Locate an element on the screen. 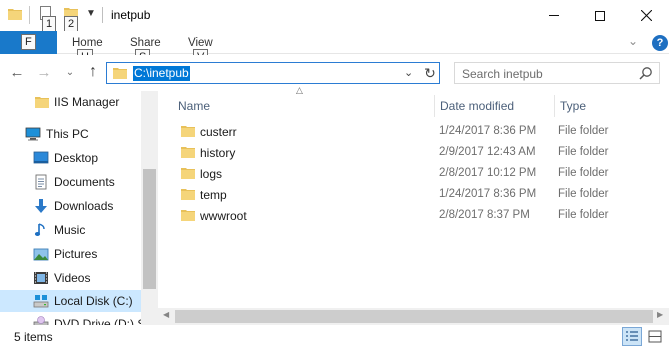 The height and width of the screenshot is (348, 669). help-icon: ? is located at coordinates (660, 43).